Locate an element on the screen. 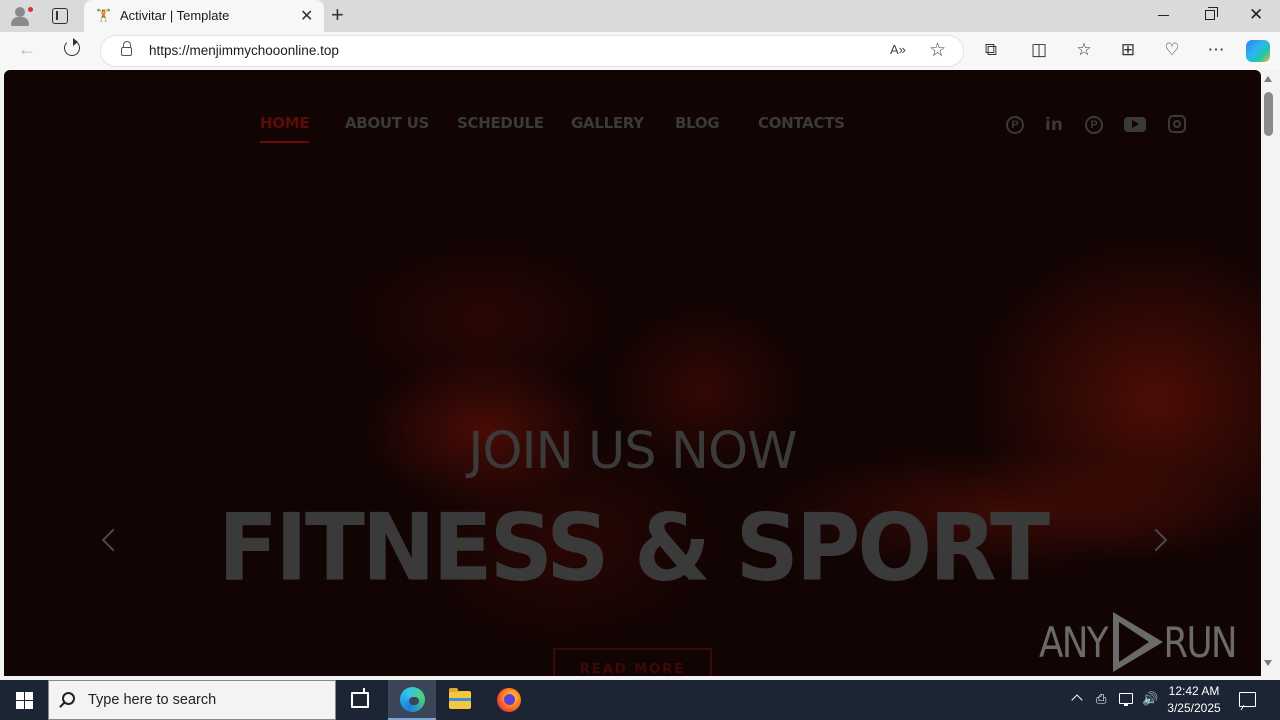  hero-title: FITNESS & SPORT is located at coordinates (634, 547).